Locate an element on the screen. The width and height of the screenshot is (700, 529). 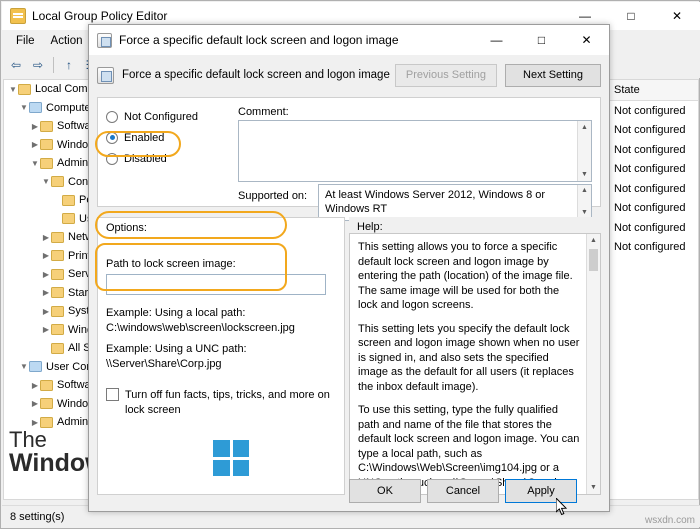
menu-file: File is located at coordinates (25, 41).